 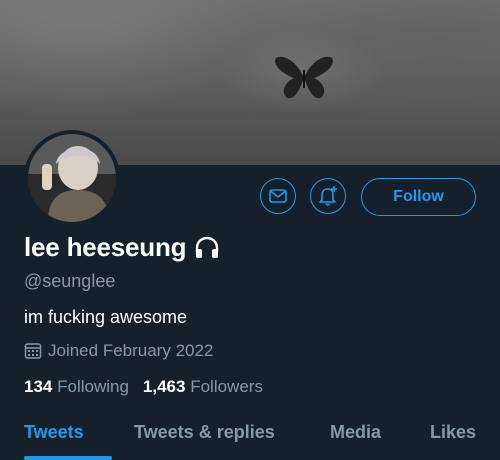 What do you see at coordinates (68, 458) in the screenshot?
I see `active-tab-indicator` at bounding box center [68, 458].